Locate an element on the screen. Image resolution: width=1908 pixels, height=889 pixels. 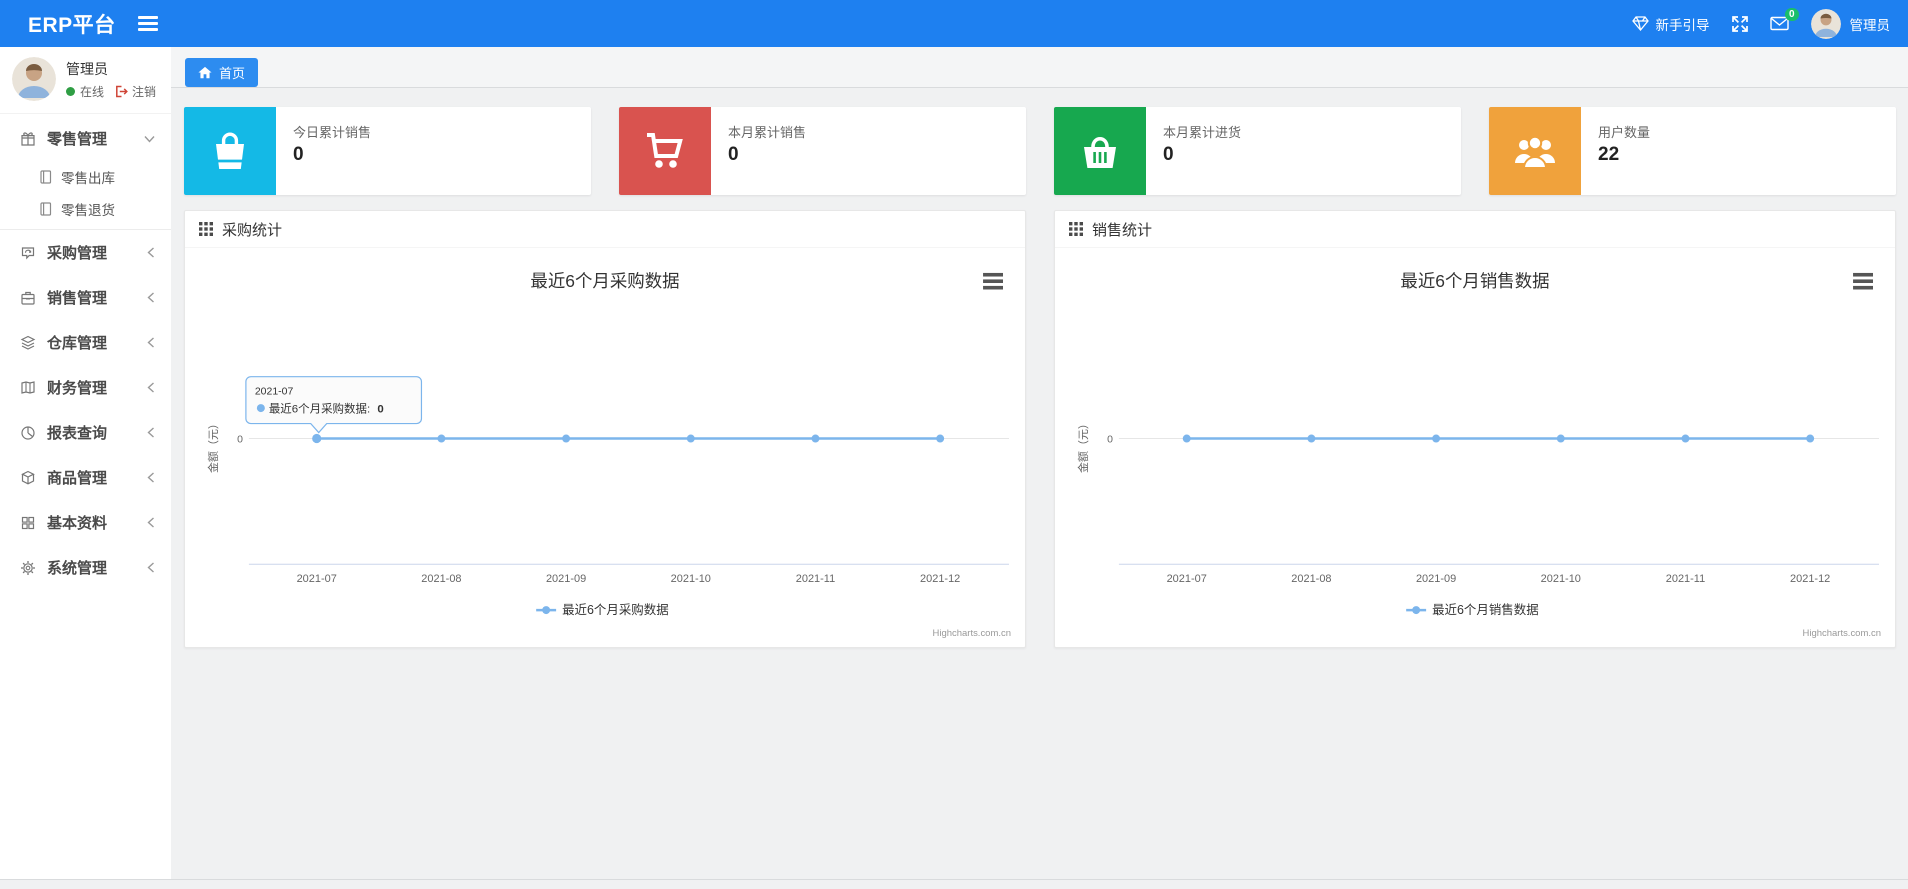
fullscreen-icon is located at coordinates (1739, 23).